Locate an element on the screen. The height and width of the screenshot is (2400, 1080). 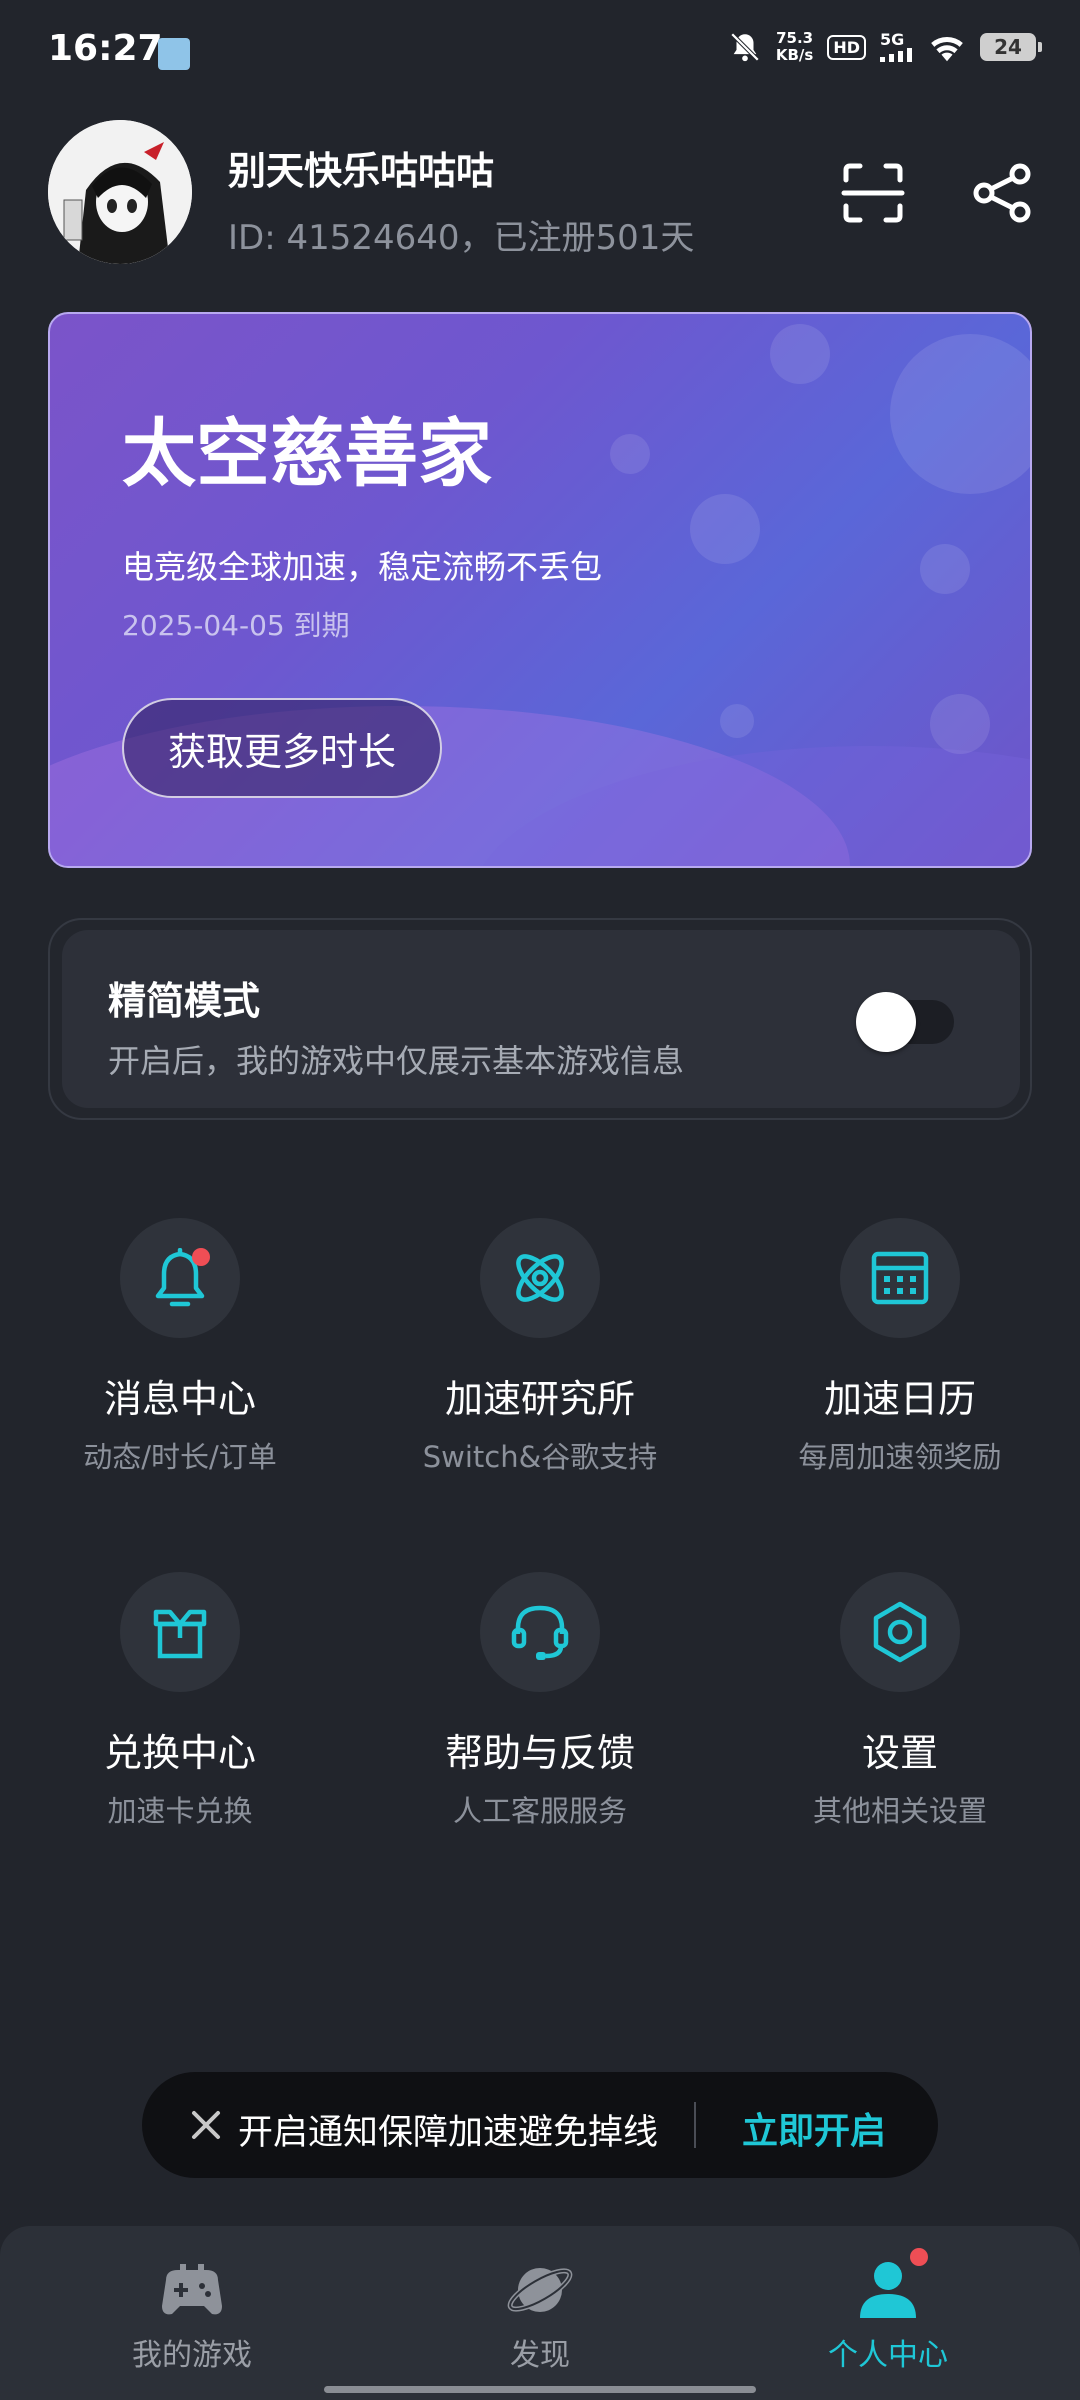
user-id: ID: 41524640，已注册501天 is located at coordinates (461, 238).